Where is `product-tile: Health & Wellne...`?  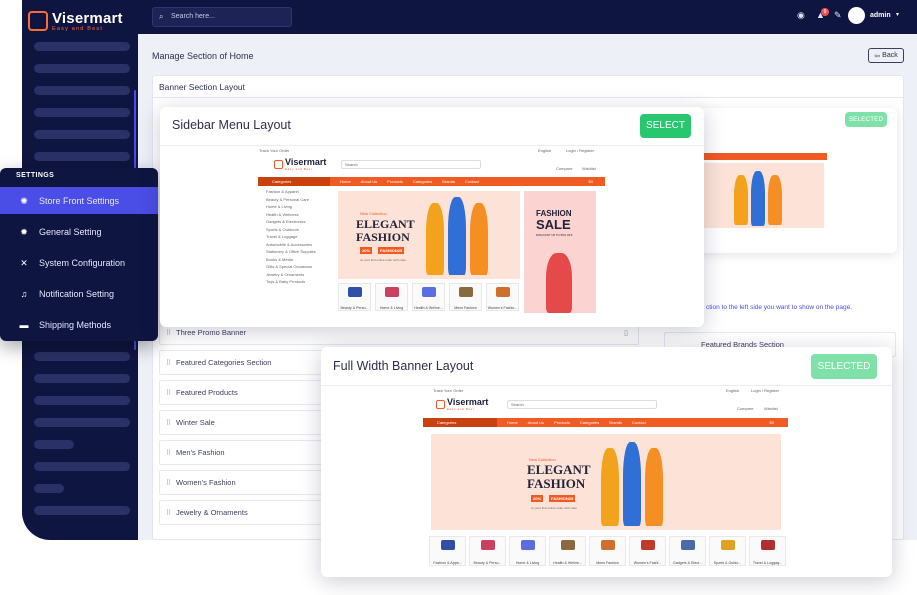
product-tile: Health & Wellne... is located at coordinates (428, 297).